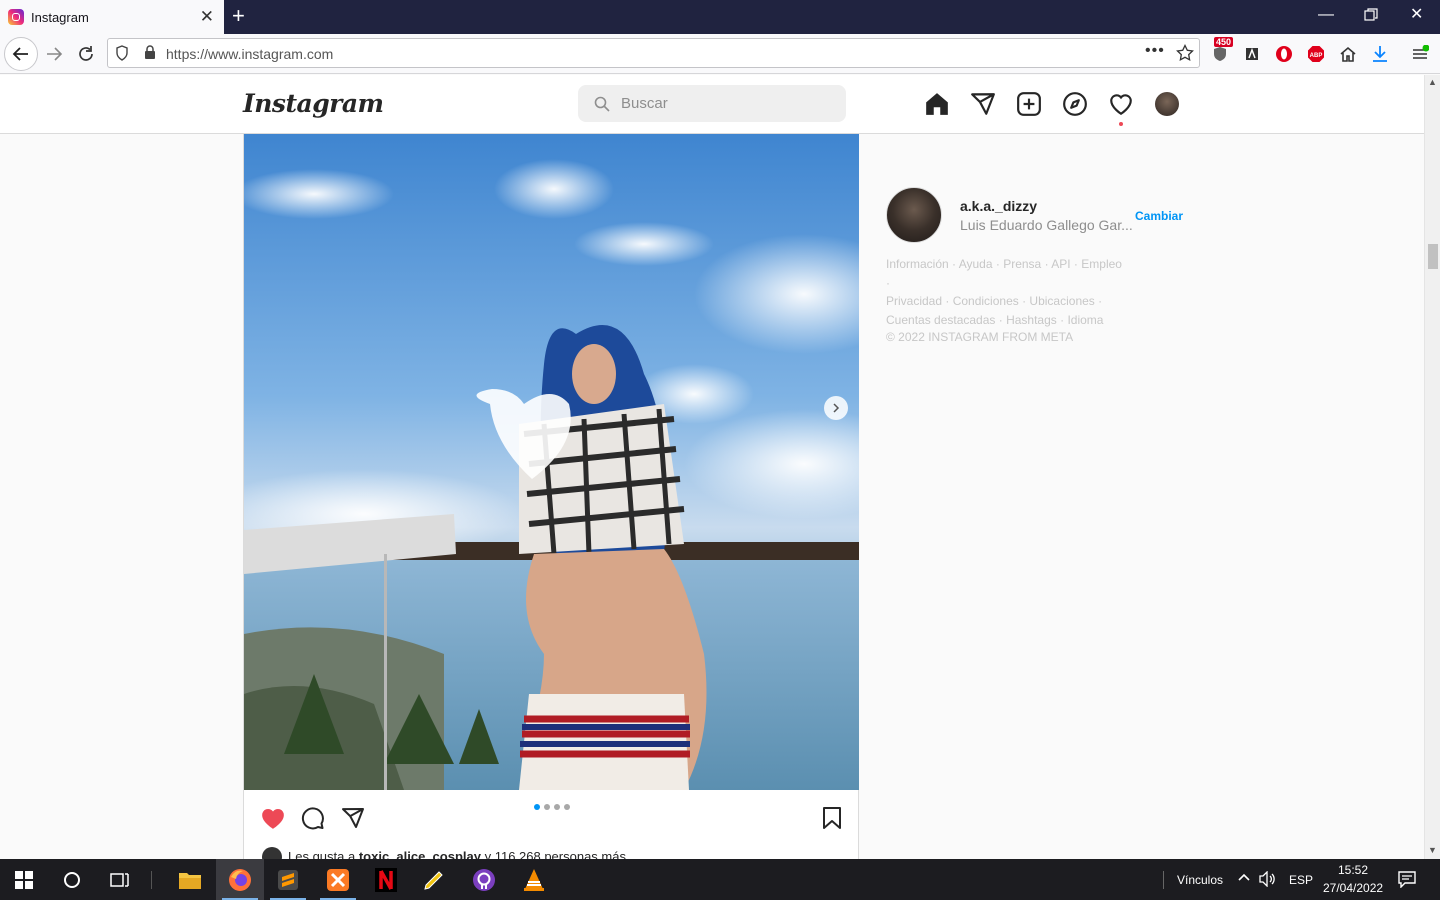 This screenshot has width=1440, height=900. I want to click on new-post-icon, so click(1029, 104).